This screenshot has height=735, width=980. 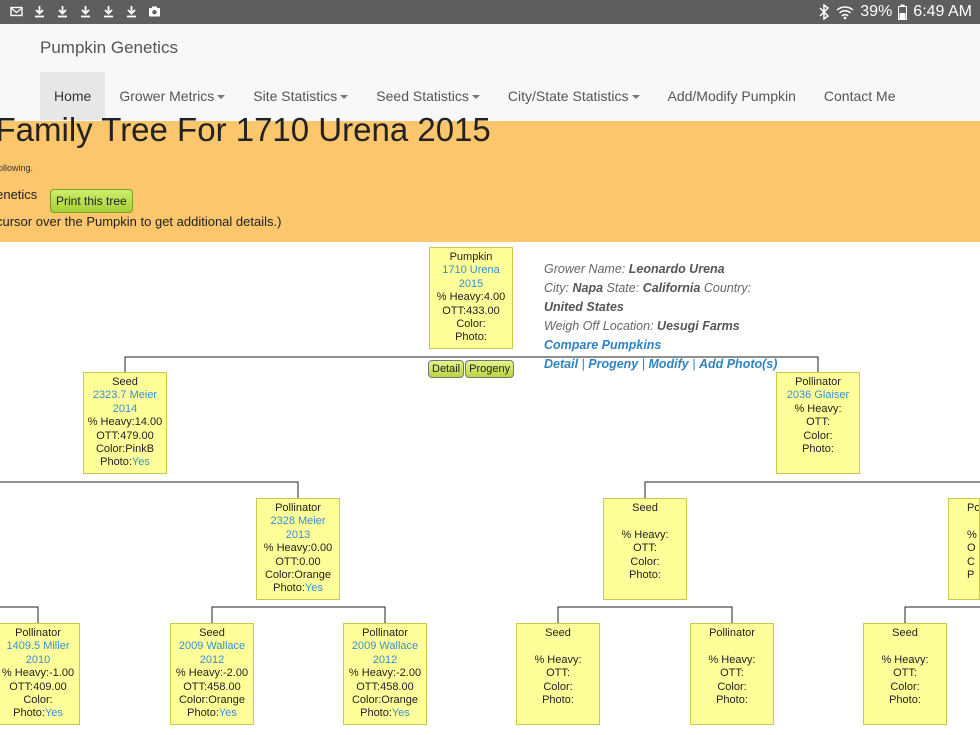 I want to click on modify-link: Modify, so click(x=668, y=364).